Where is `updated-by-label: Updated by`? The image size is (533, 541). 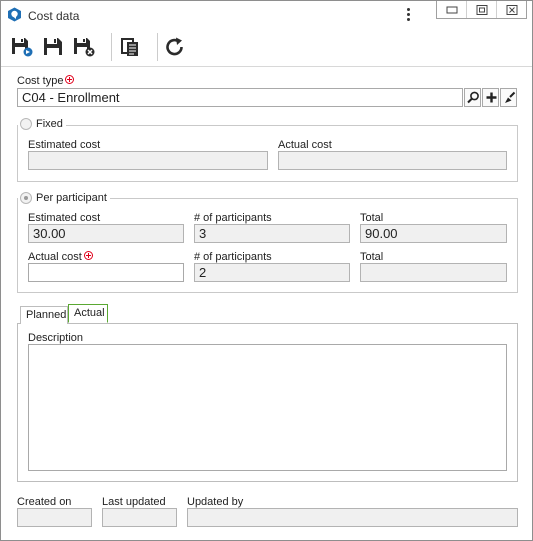
updated-by-label: Updated by is located at coordinates (215, 502).